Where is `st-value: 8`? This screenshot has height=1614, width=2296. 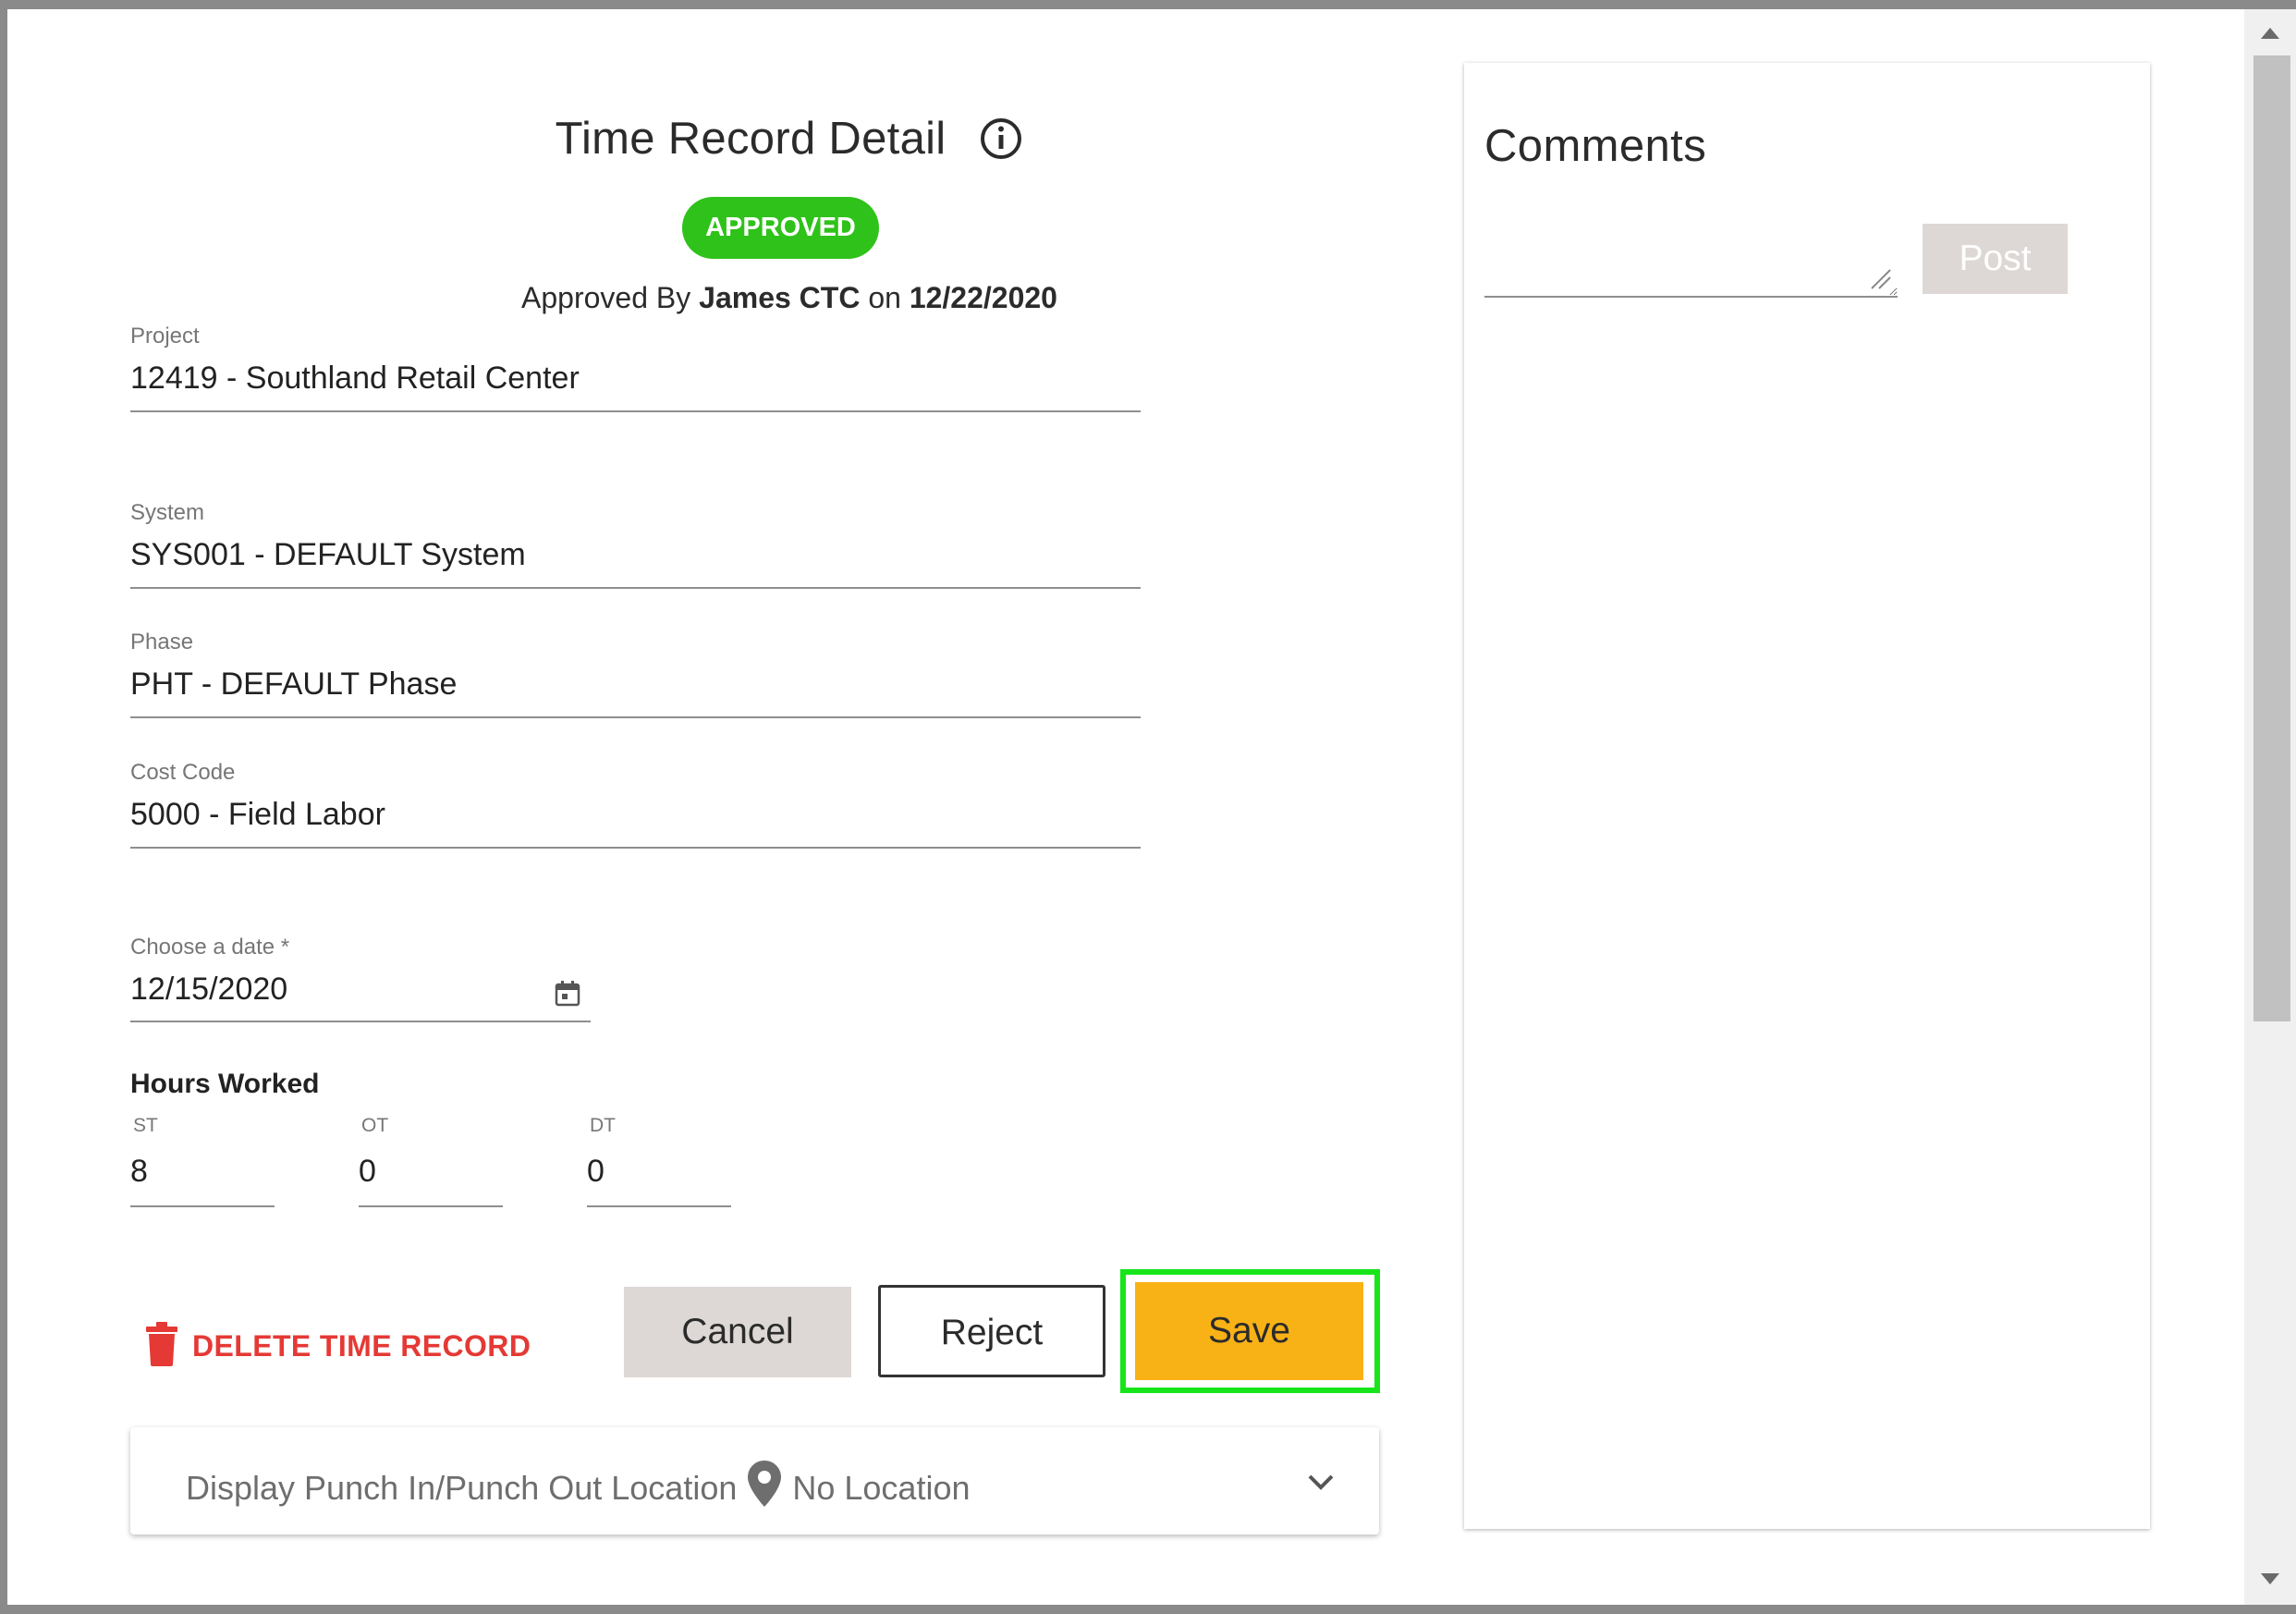
st-value: 8 is located at coordinates (203, 1172).